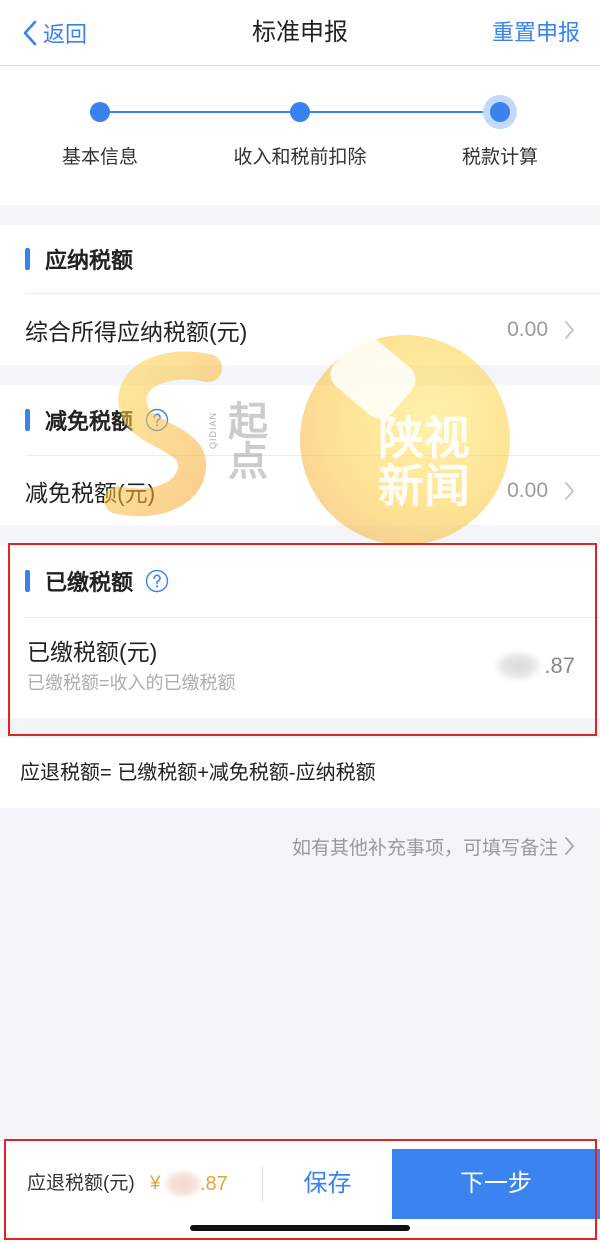  I want to click on page-title: 标准申报, so click(300, 32).